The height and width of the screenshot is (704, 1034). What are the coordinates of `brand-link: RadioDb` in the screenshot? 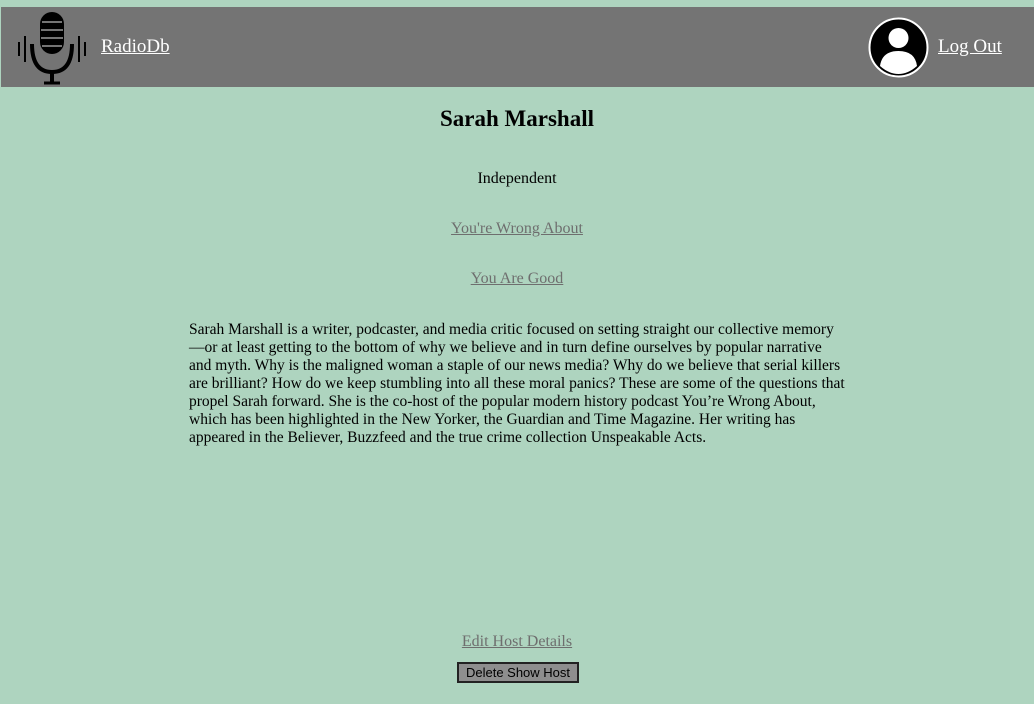 It's located at (135, 47).